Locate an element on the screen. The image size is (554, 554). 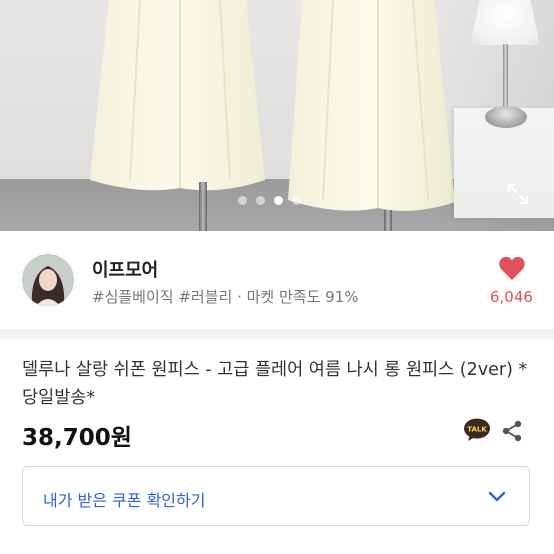
seller-avatar is located at coordinates (48, 280).